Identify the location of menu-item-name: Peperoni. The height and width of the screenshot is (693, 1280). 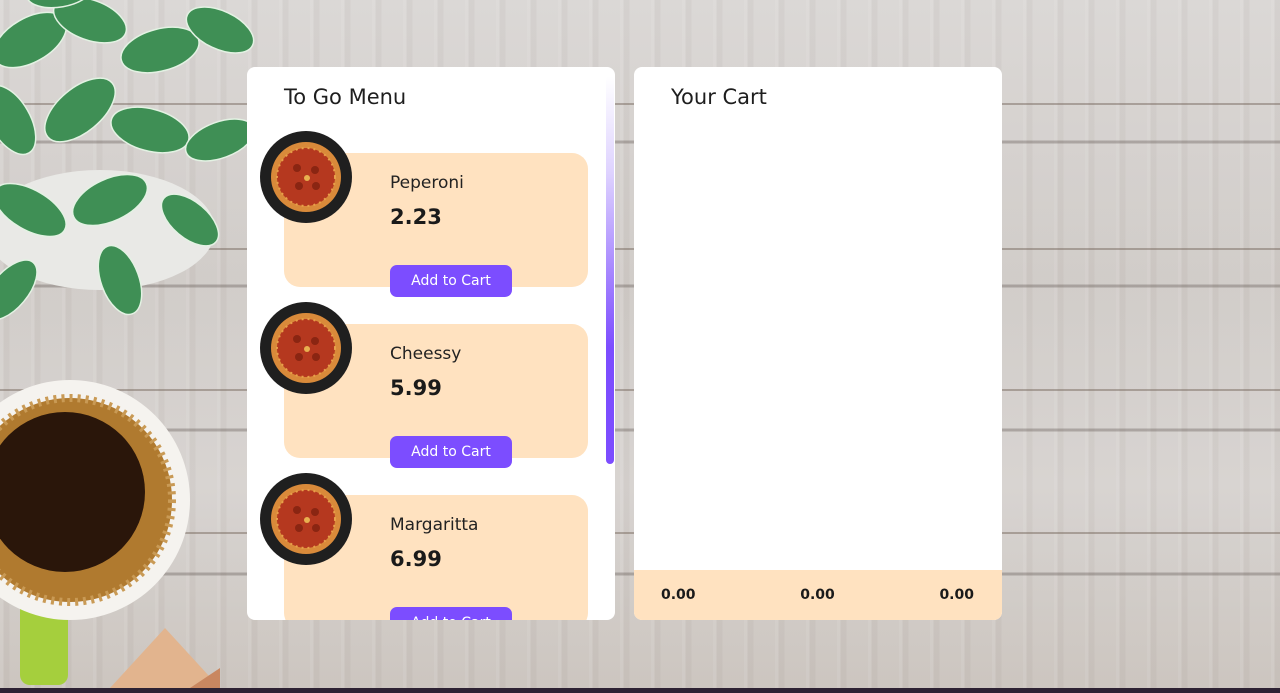
(427, 183).